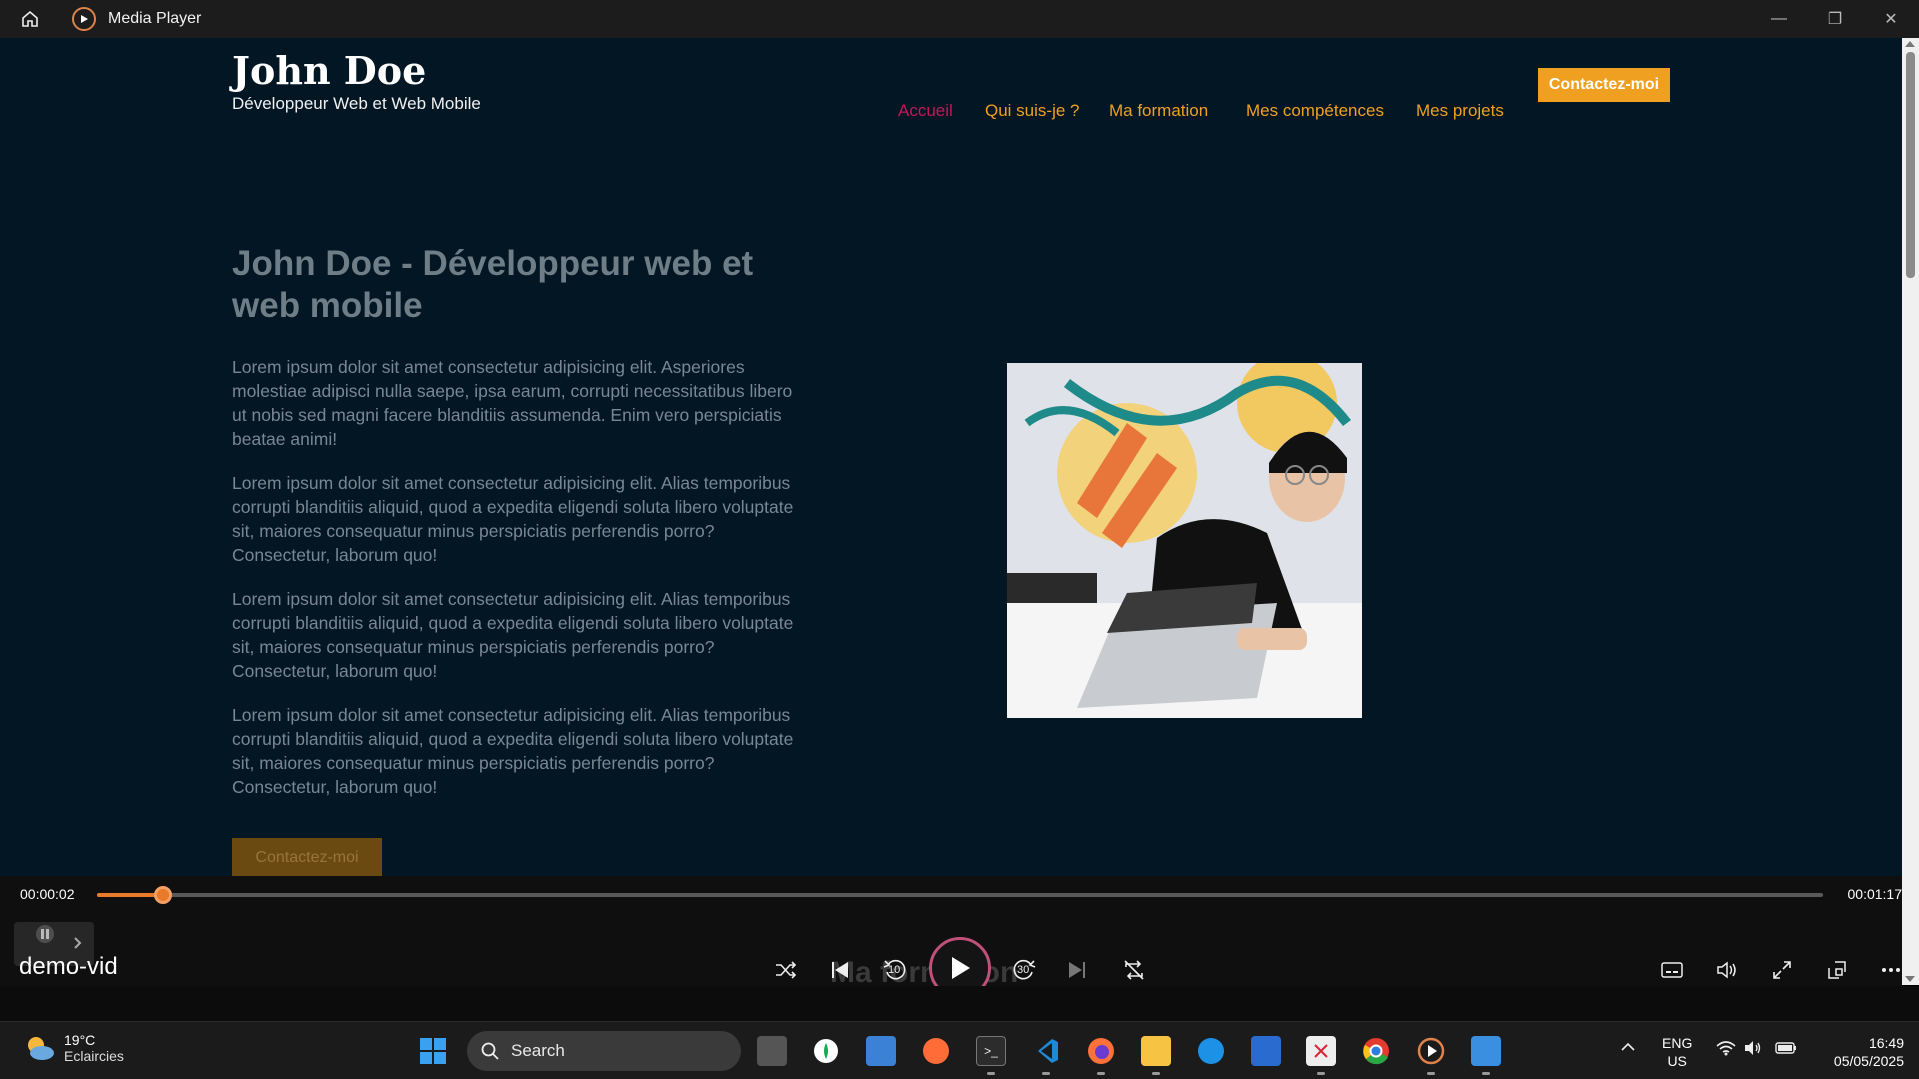 This screenshot has width=1919, height=1079. I want to click on search-placeholder: Search, so click(538, 1050).